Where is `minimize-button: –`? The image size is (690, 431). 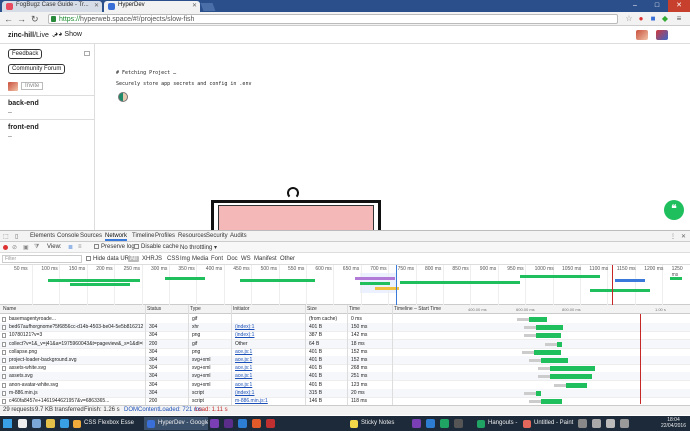
minimize-button: – is located at coordinates (635, 6).